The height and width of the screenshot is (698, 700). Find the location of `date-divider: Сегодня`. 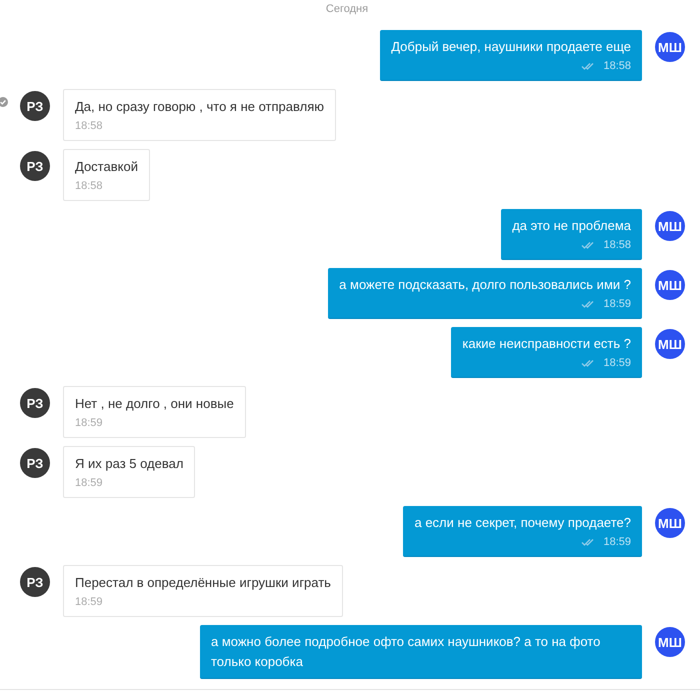

date-divider: Сегодня is located at coordinates (347, 9).